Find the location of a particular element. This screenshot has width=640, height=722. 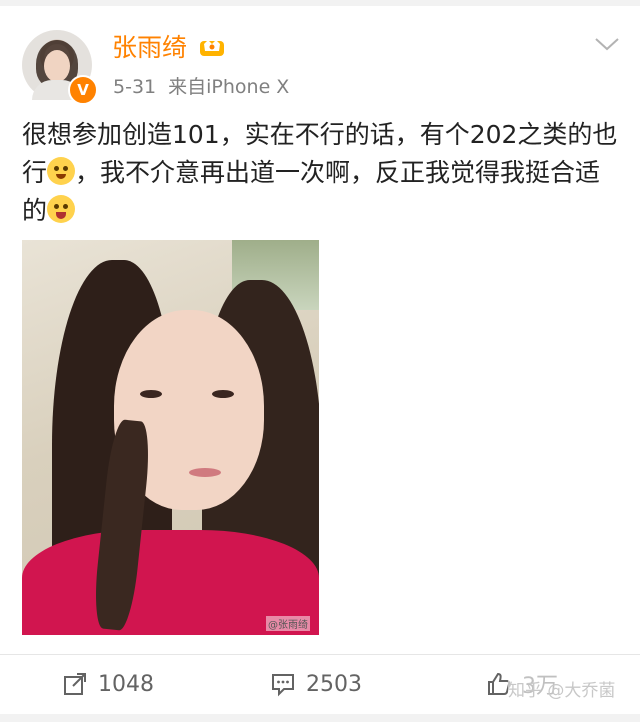

chevron-down-icon is located at coordinates (607, 44).